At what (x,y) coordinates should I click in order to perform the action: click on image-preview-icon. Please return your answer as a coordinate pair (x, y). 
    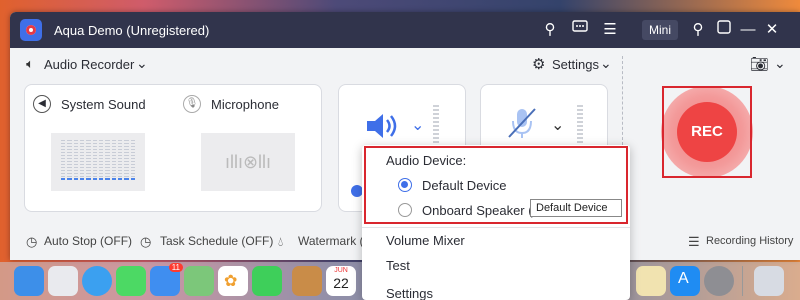
    Looking at the image, I should click on (769, 281).